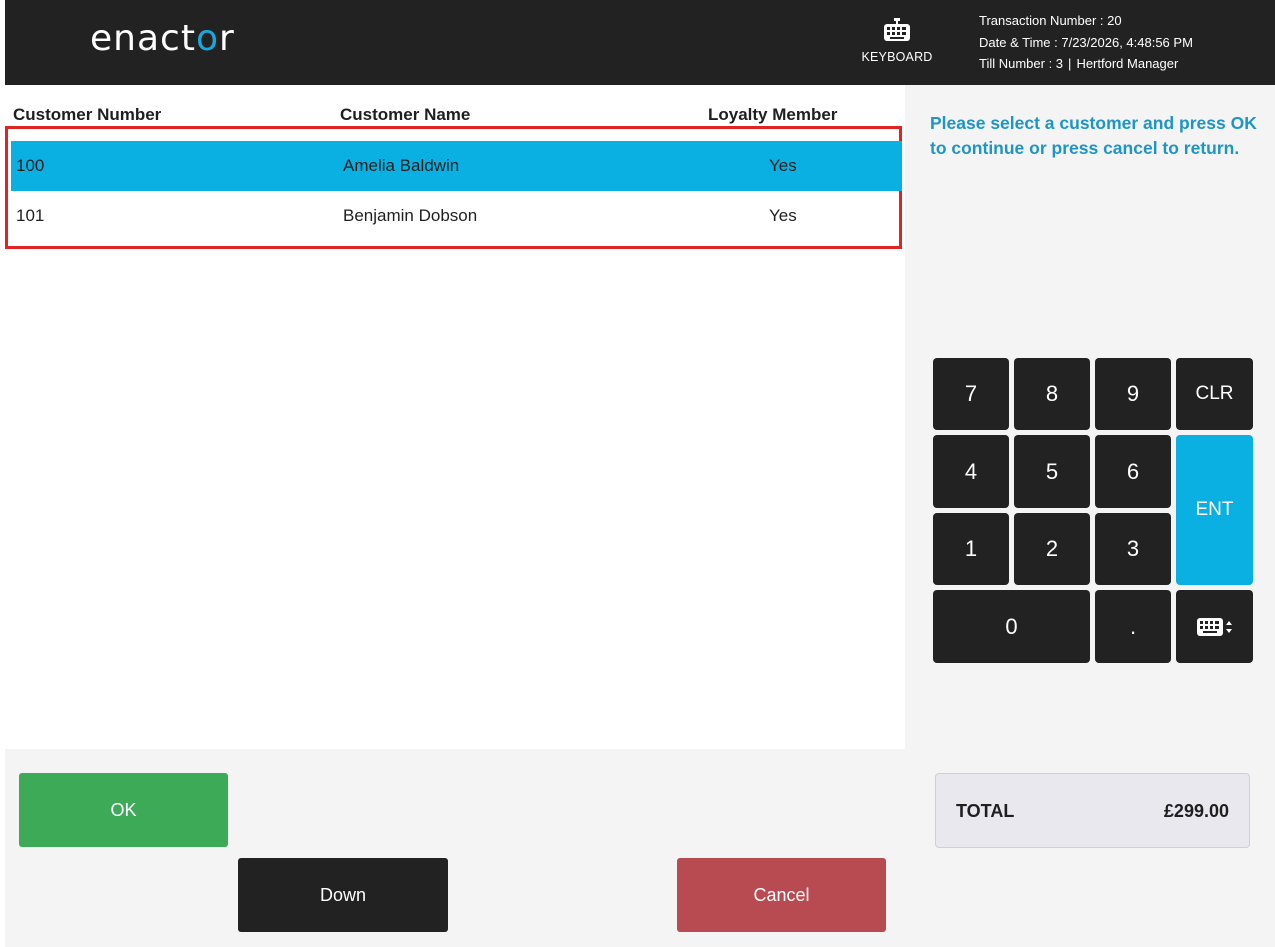  I want to click on keypad-5: 5, so click(1052, 471).